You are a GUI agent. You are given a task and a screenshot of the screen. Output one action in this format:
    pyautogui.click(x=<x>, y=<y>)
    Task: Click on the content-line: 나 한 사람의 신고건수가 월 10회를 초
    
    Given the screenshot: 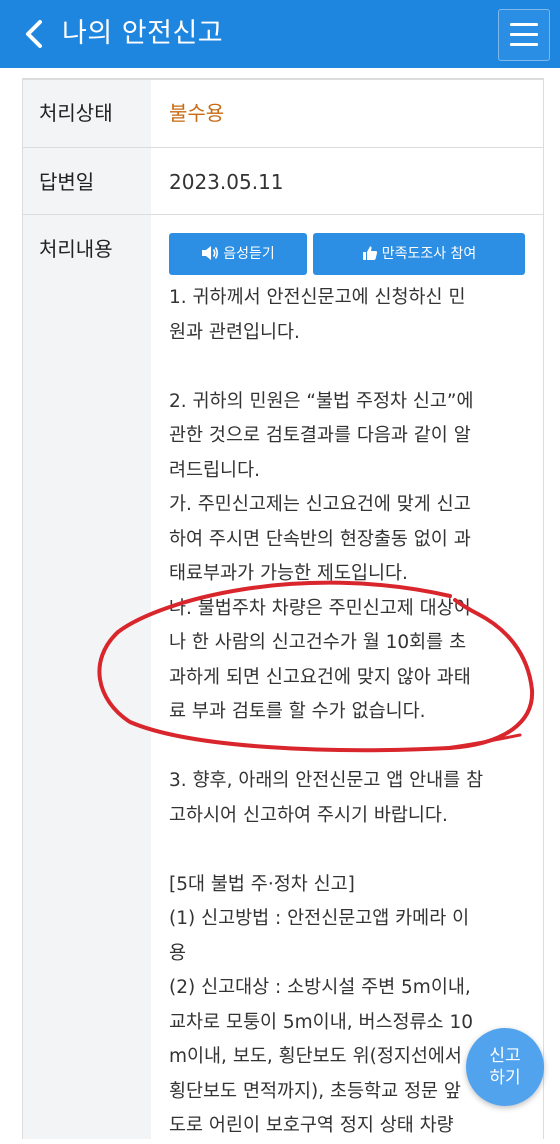 What is the action you would take?
    pyautogui.click(x=318, y=642)
    